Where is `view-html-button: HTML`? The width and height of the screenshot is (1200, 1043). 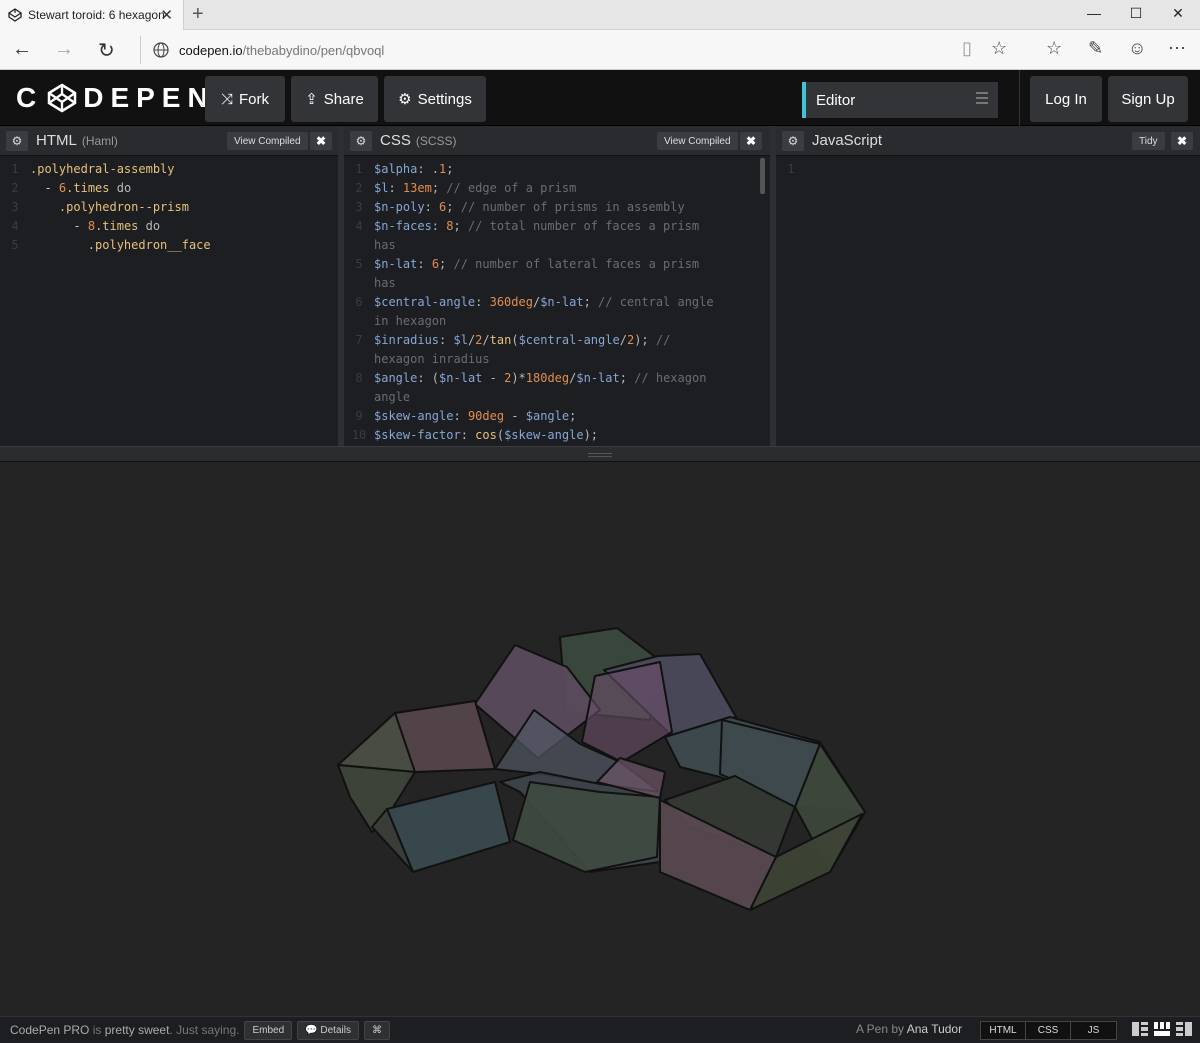
view-html-button: HTML is located at coordinates (1003, 1030).